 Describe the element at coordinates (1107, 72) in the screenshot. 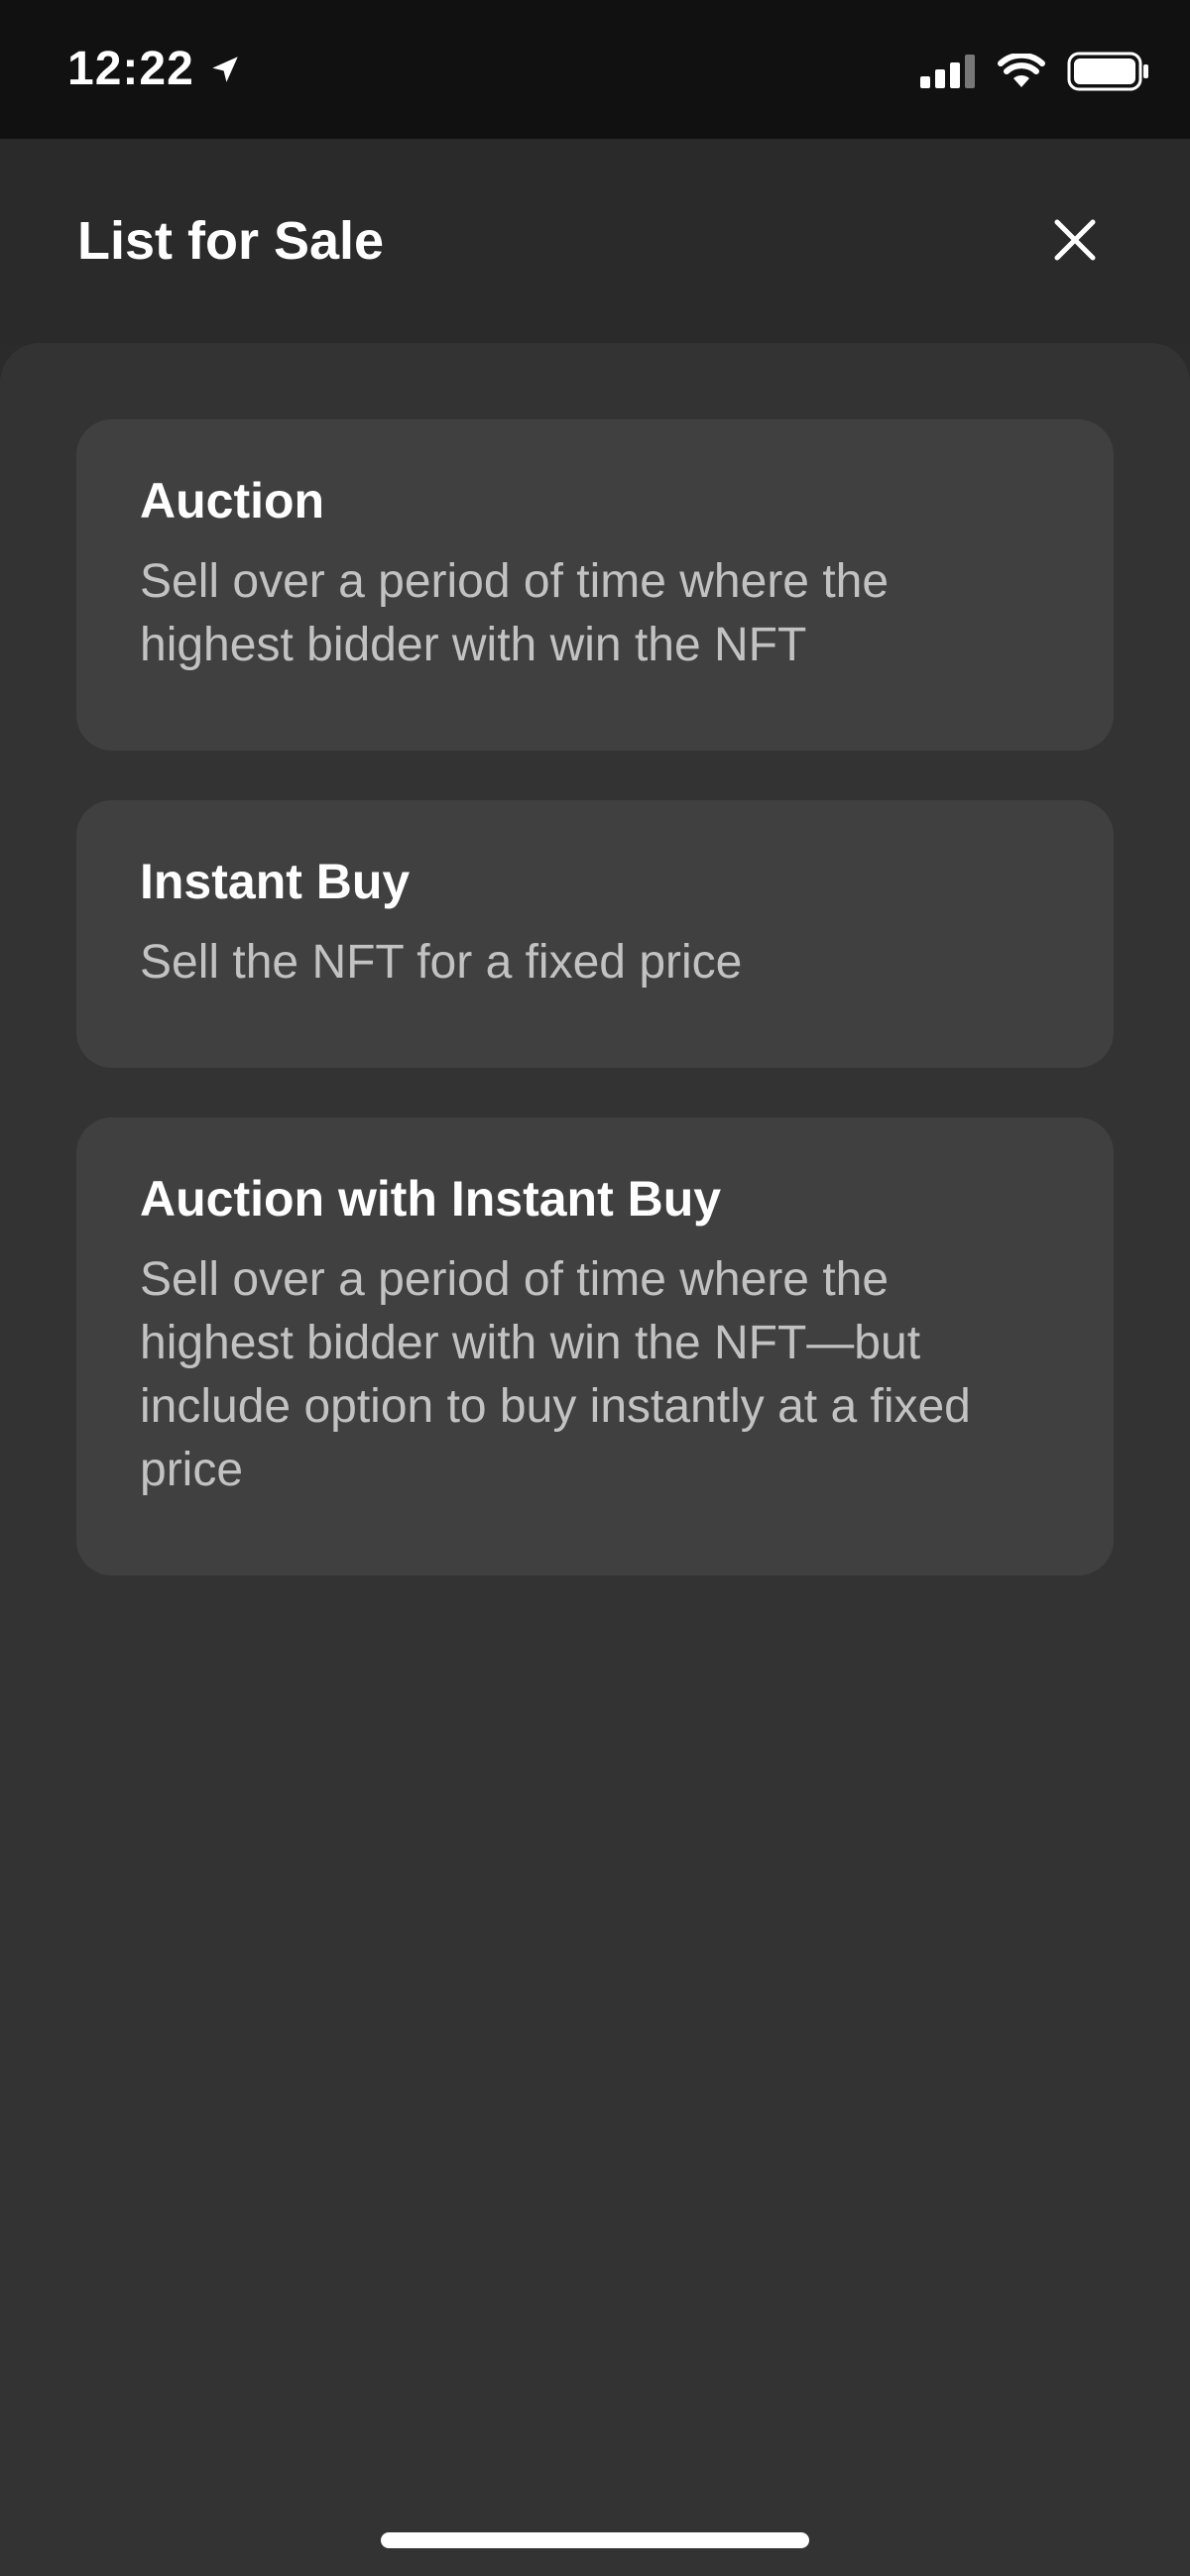

I see `battery-icon` at that location.